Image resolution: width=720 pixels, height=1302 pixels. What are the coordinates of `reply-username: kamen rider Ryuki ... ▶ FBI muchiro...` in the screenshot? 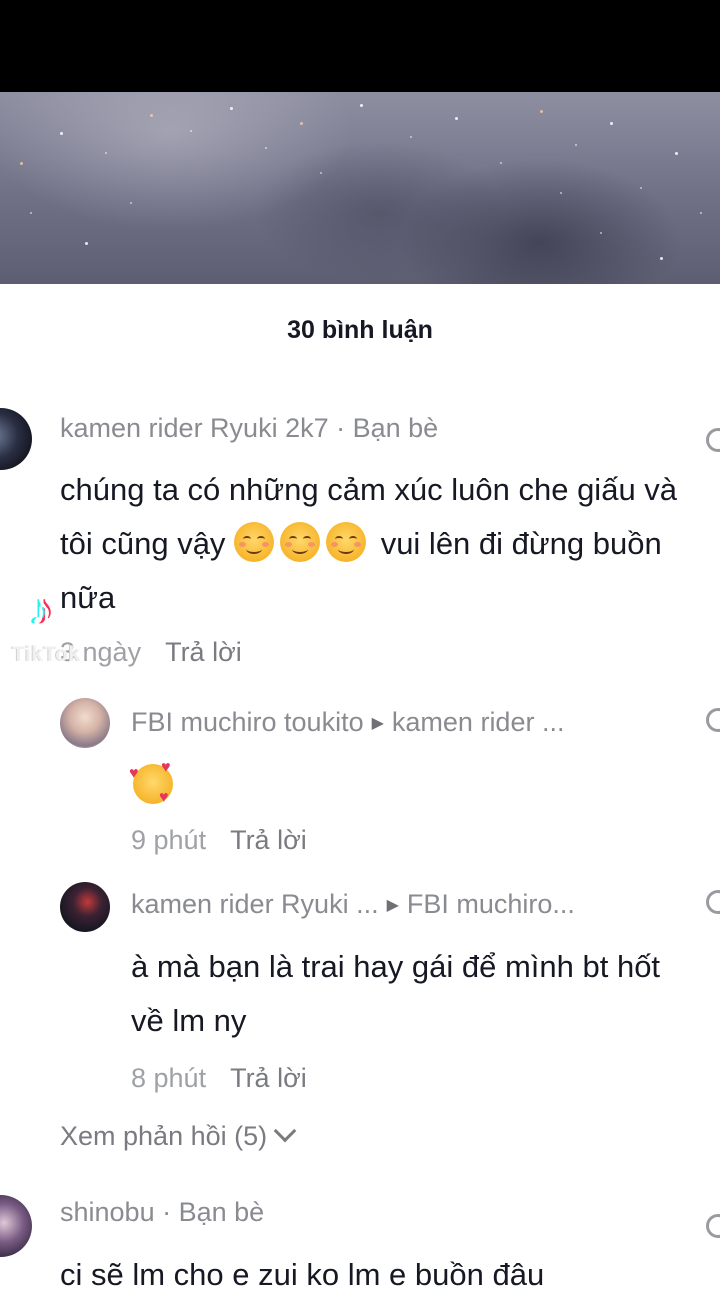 It's located at (353, 905).